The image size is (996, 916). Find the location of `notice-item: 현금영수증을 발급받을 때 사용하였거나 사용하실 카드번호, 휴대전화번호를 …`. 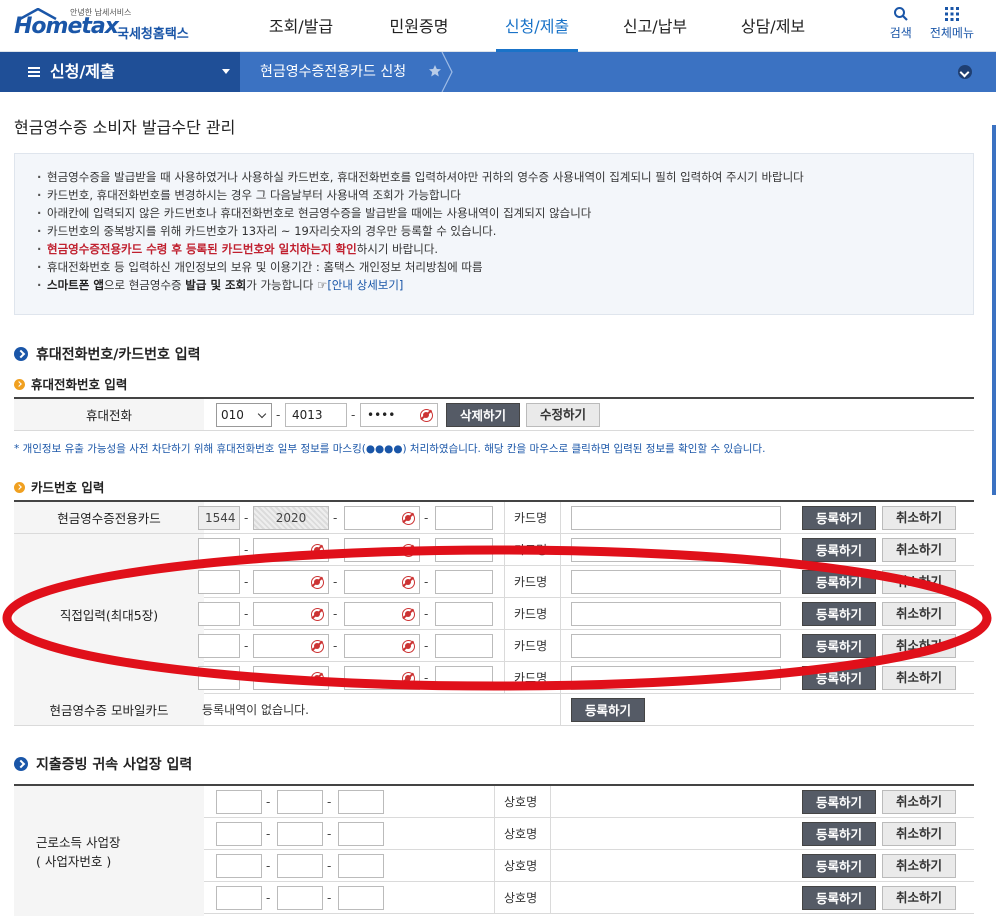

notice-item: 현금영수증을 발급받을 때 사용하였거나 사용하실 카드번호, 휴대전화번호를 … is located at coordinates (504, 177).